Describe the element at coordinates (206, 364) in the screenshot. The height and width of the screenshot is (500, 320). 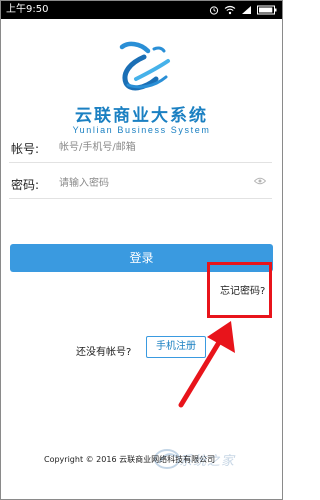
I see `annotation-arrow-icon` at that location.